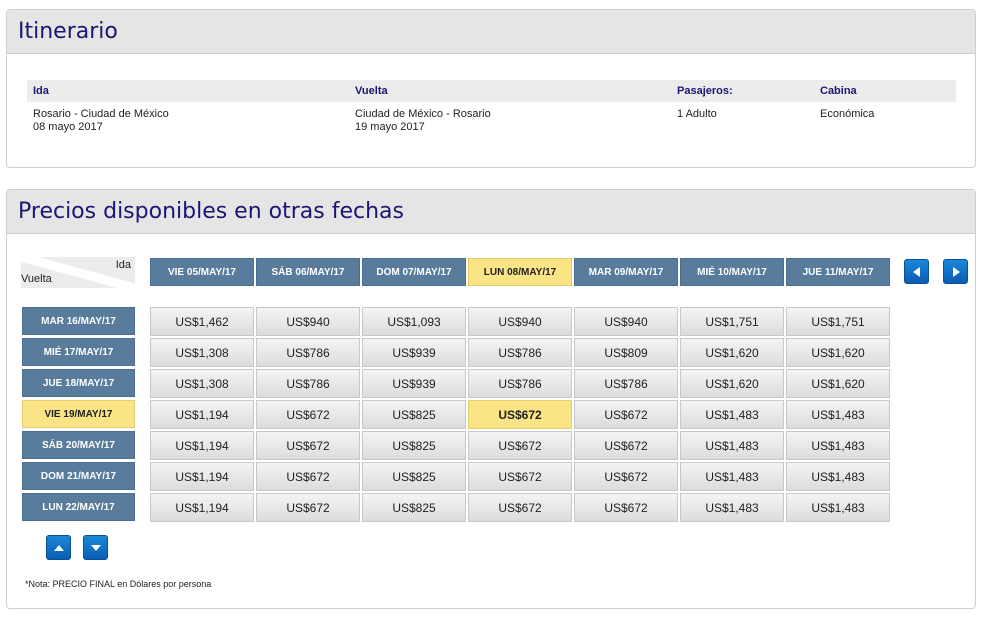  I want to click on next-return-button, so click(95, 547).